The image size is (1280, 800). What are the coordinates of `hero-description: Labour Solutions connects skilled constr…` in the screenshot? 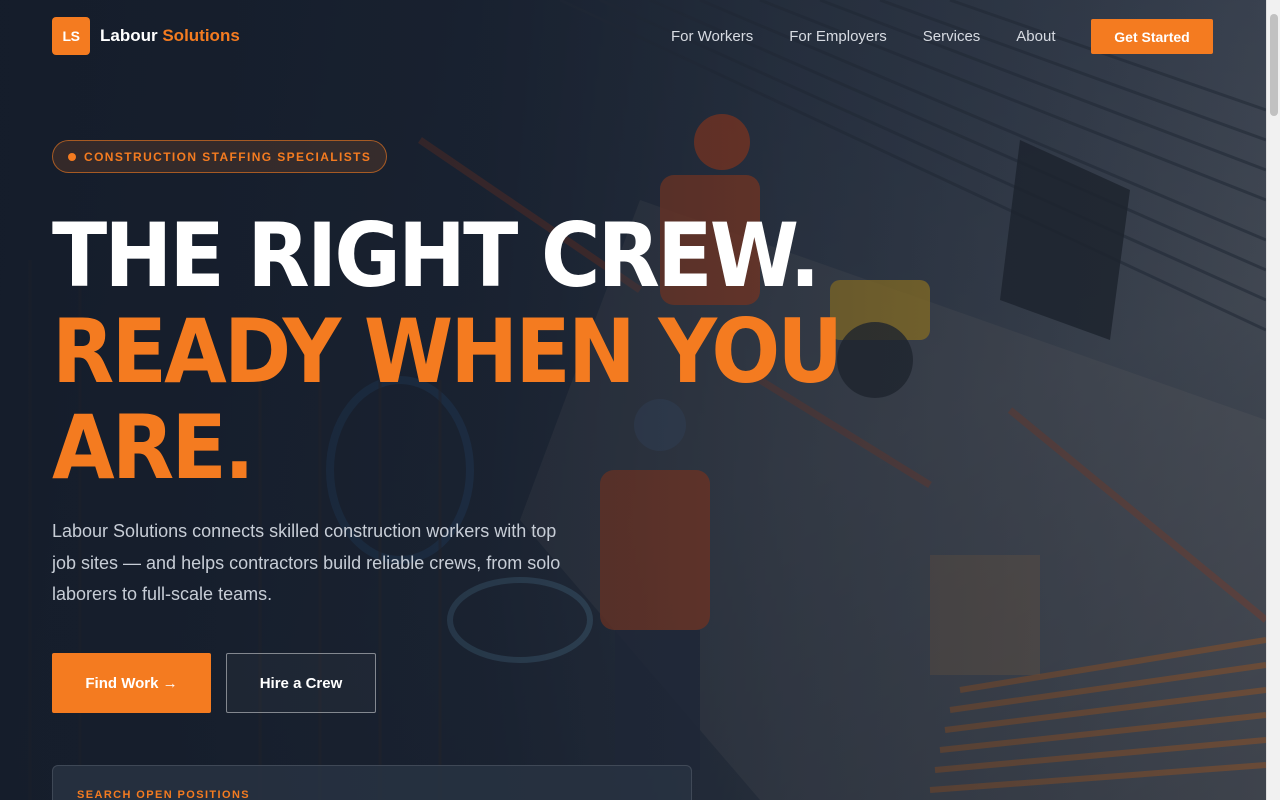 It's located at (306, 562).